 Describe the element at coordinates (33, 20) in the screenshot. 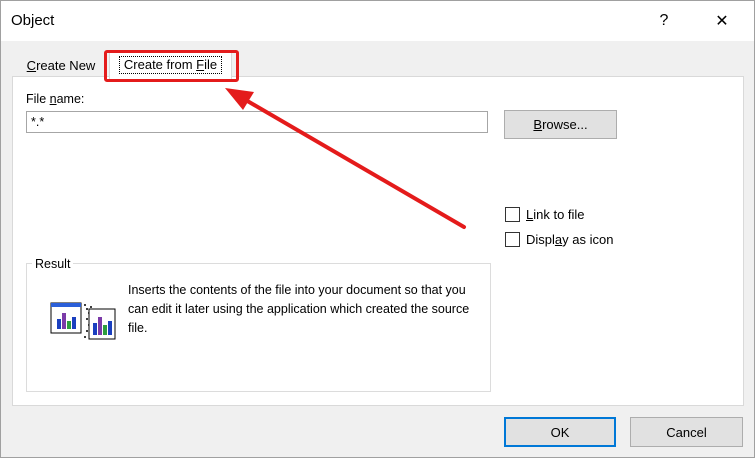

I see `dialog-title: Object` at that location.